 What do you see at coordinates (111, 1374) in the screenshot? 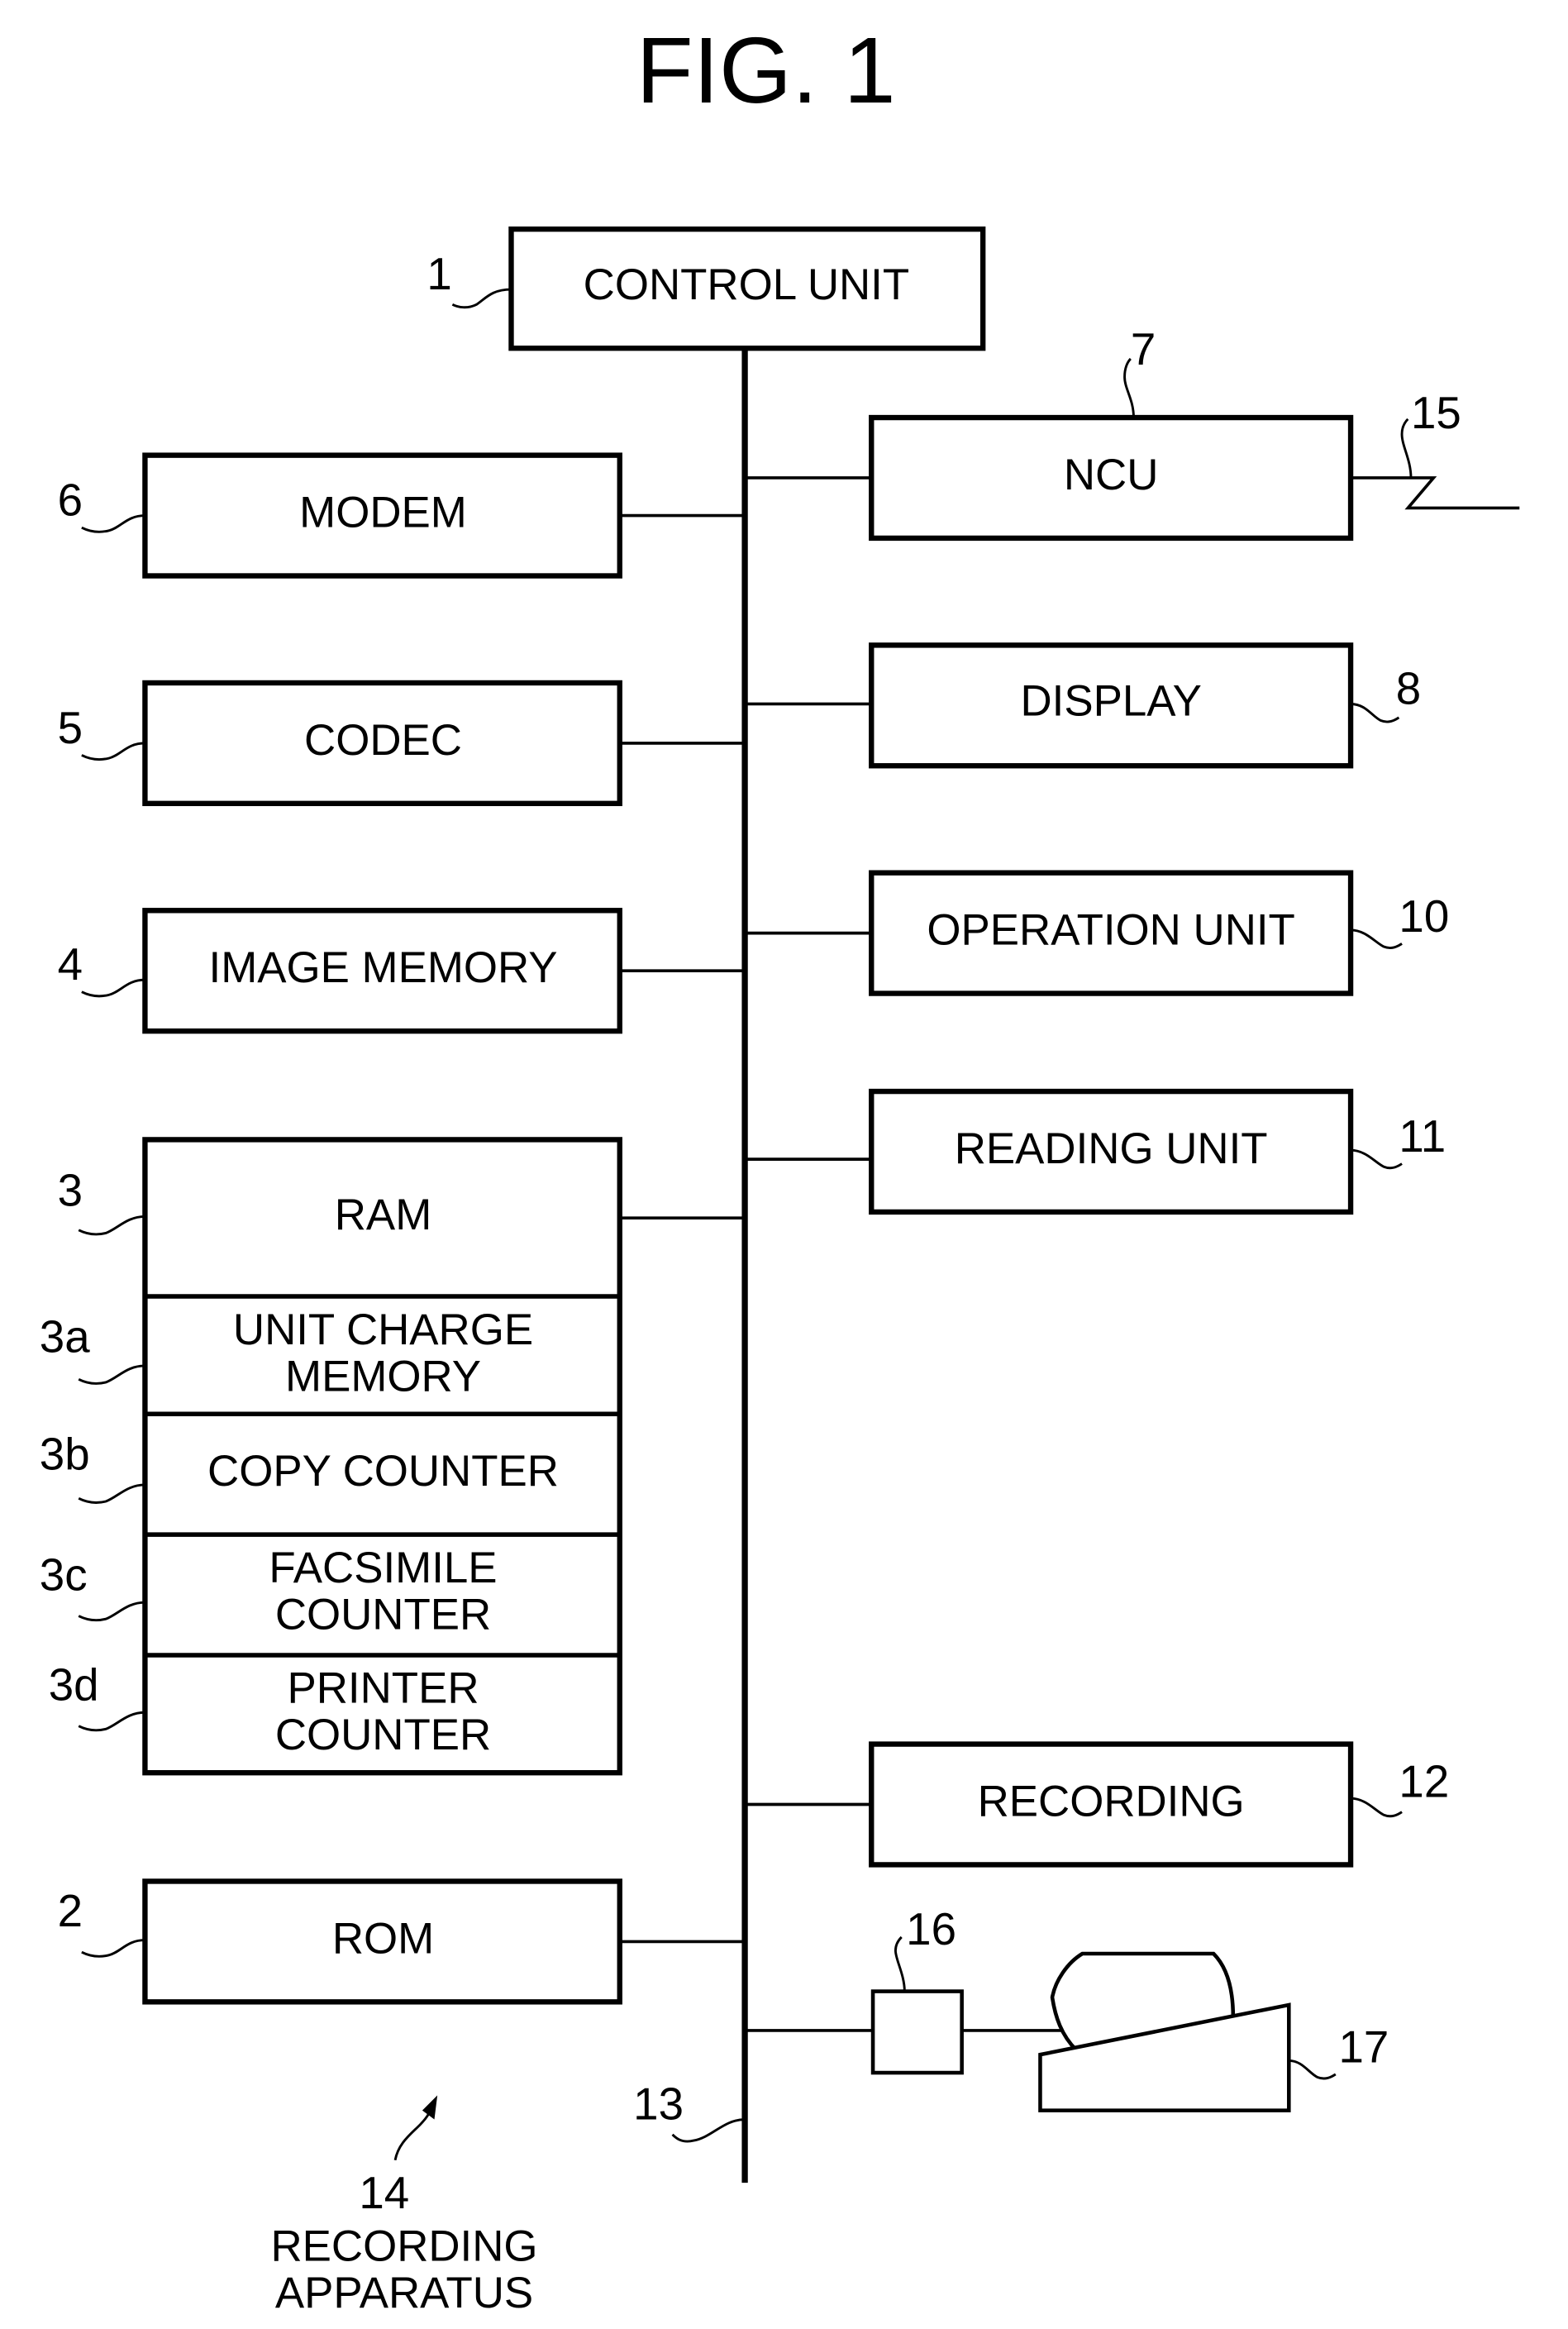
I see `unit-charge-memory-leader` at bounding box center [111, 1374].